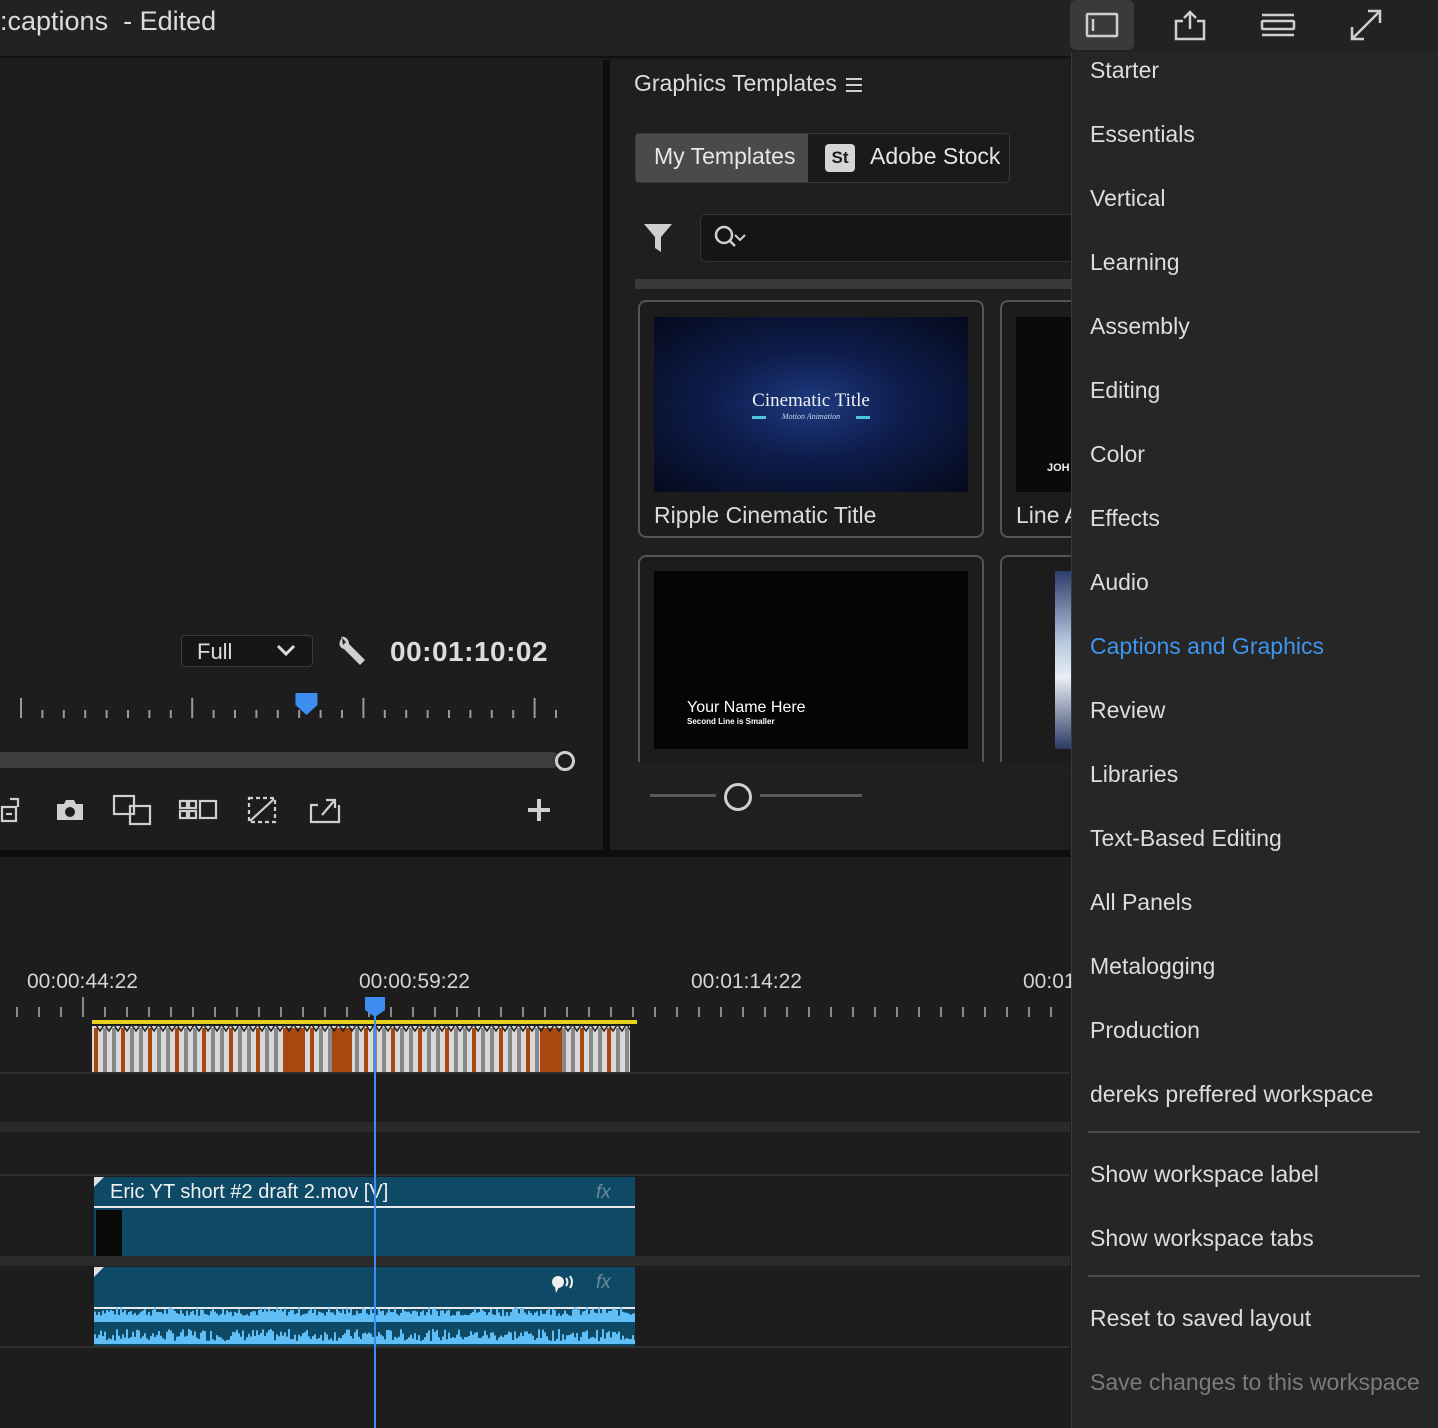  What do you see at coordinates (1102, 25) in the screenshot?
I see `workspaces-icon` at bounding box center [1102, 25].